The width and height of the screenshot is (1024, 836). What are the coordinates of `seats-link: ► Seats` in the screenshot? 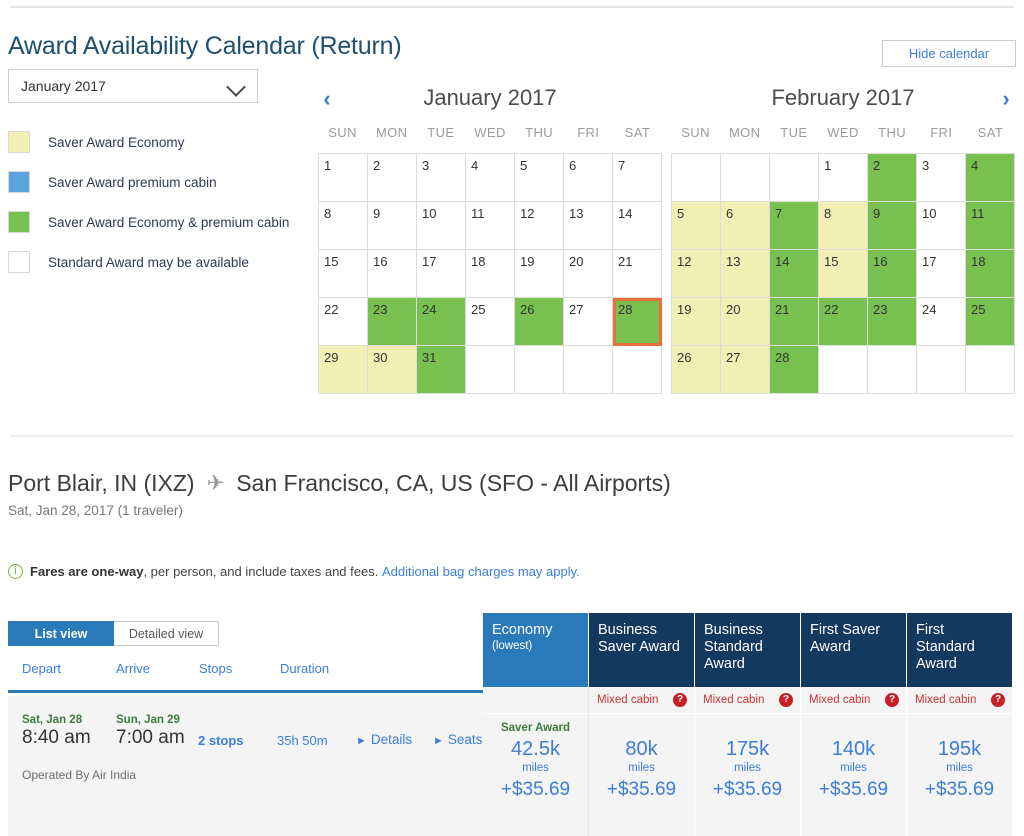 It's located at (457, 739).